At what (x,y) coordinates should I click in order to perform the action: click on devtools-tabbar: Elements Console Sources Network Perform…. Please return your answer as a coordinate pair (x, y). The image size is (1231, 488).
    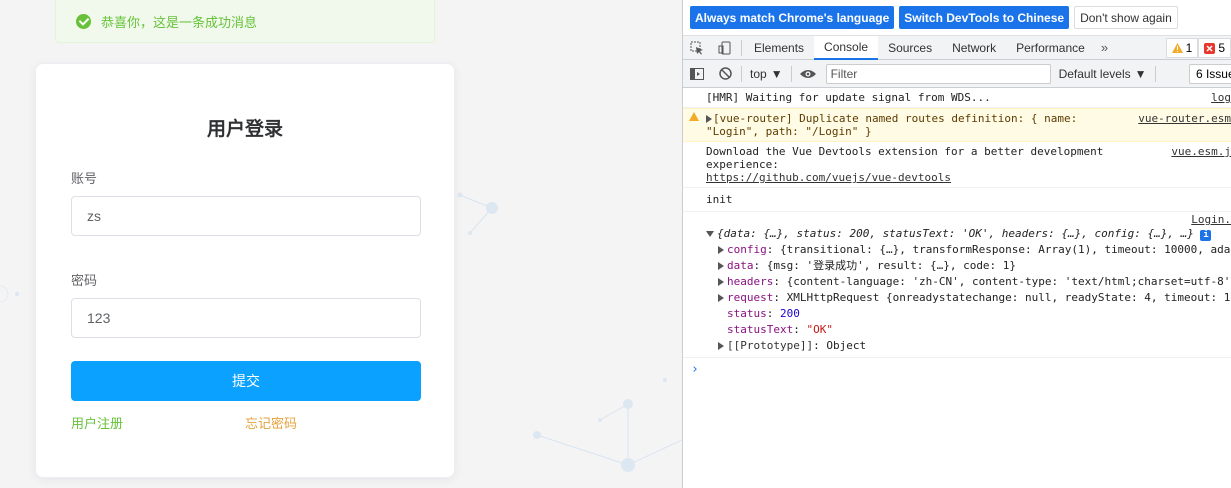
    Looking at the image, I should click on (957, 47).